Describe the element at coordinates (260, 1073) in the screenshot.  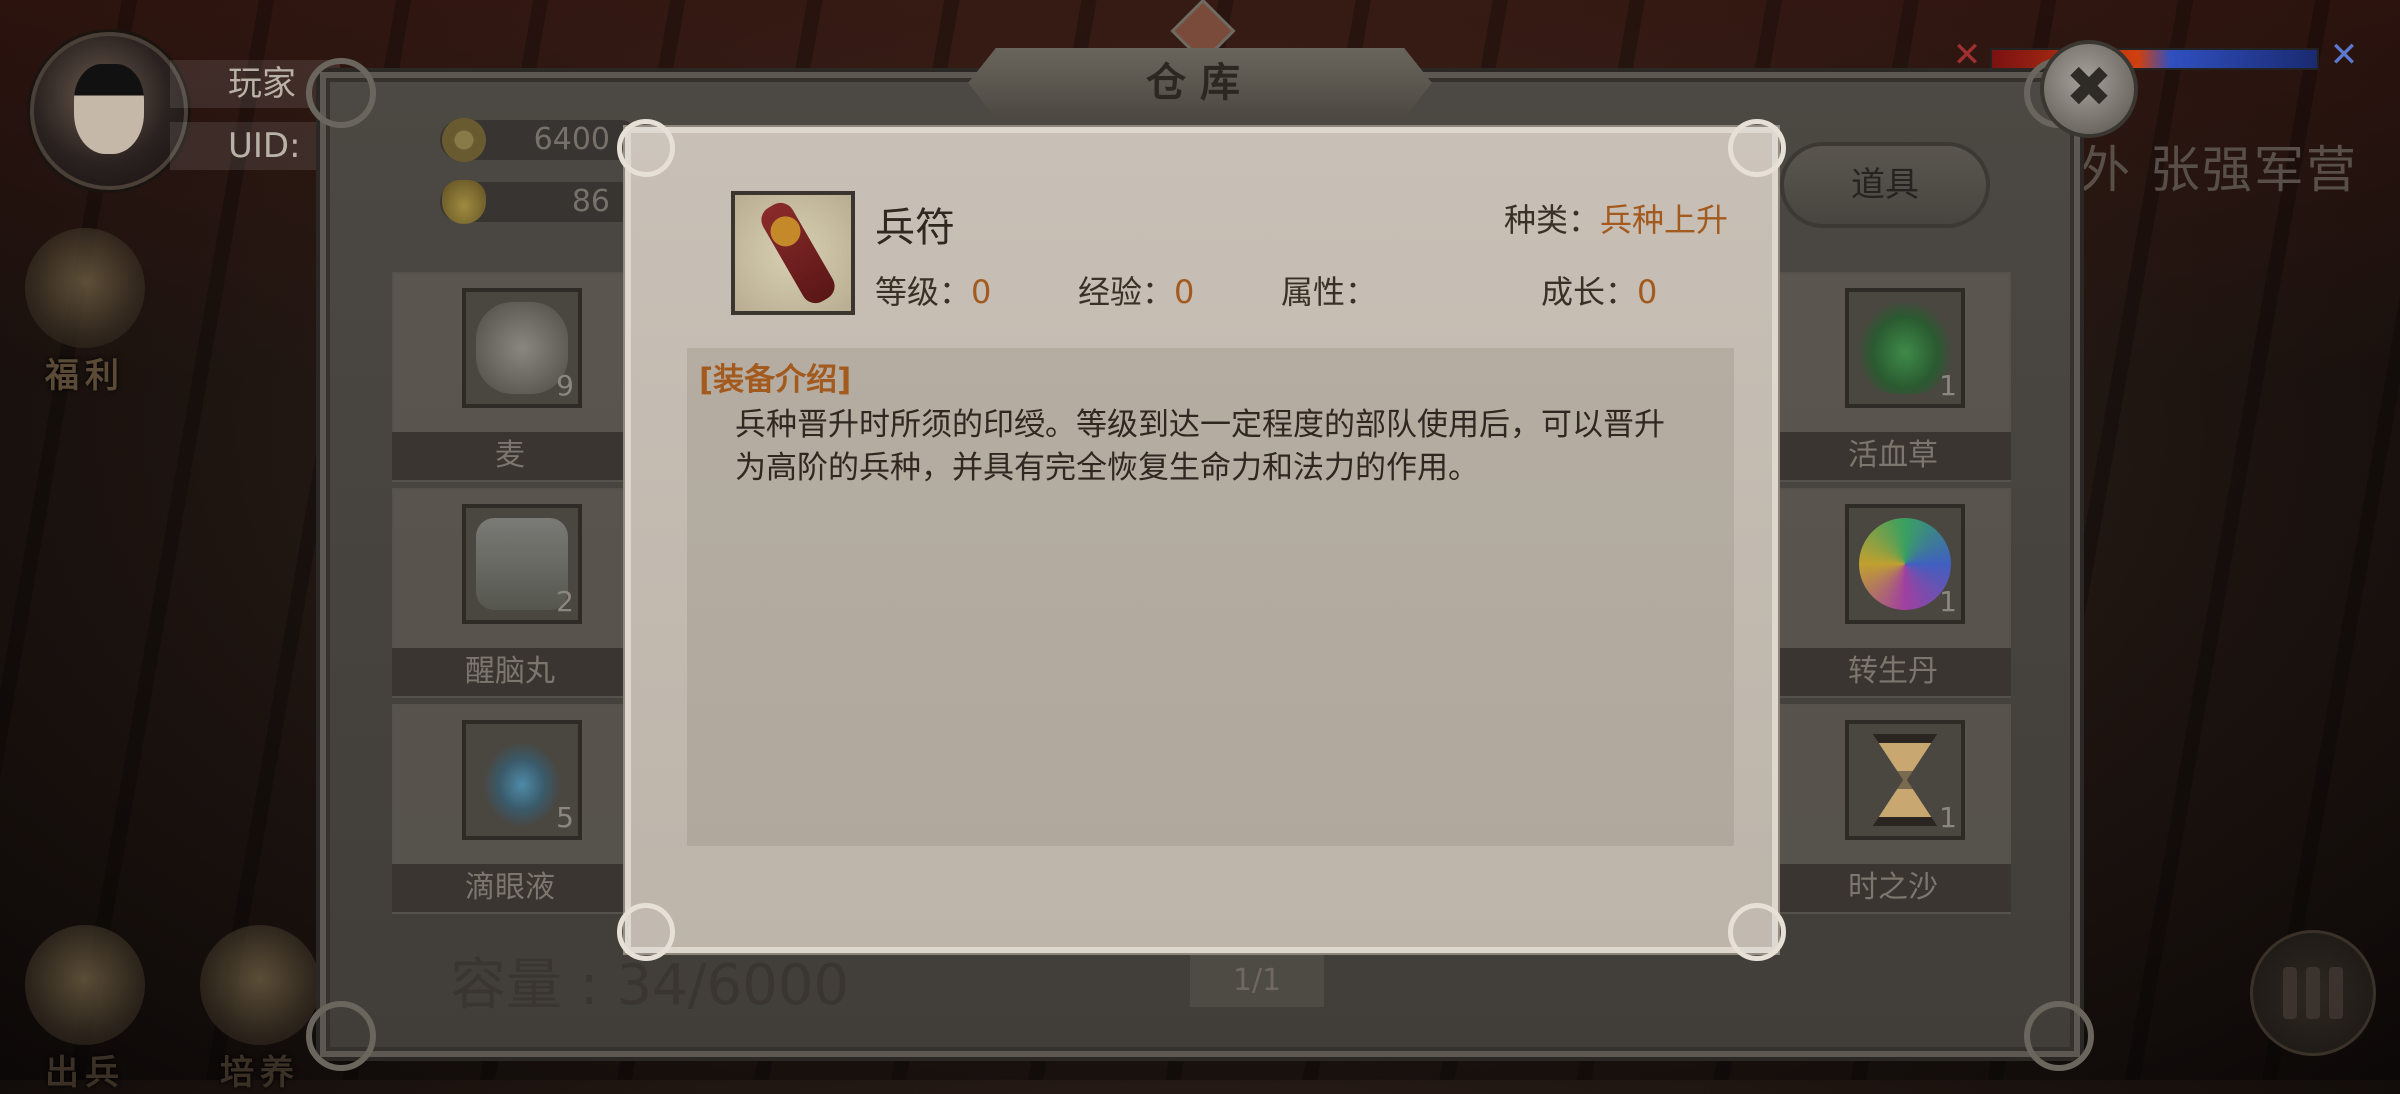
I see `train-label: 培养` at that location.